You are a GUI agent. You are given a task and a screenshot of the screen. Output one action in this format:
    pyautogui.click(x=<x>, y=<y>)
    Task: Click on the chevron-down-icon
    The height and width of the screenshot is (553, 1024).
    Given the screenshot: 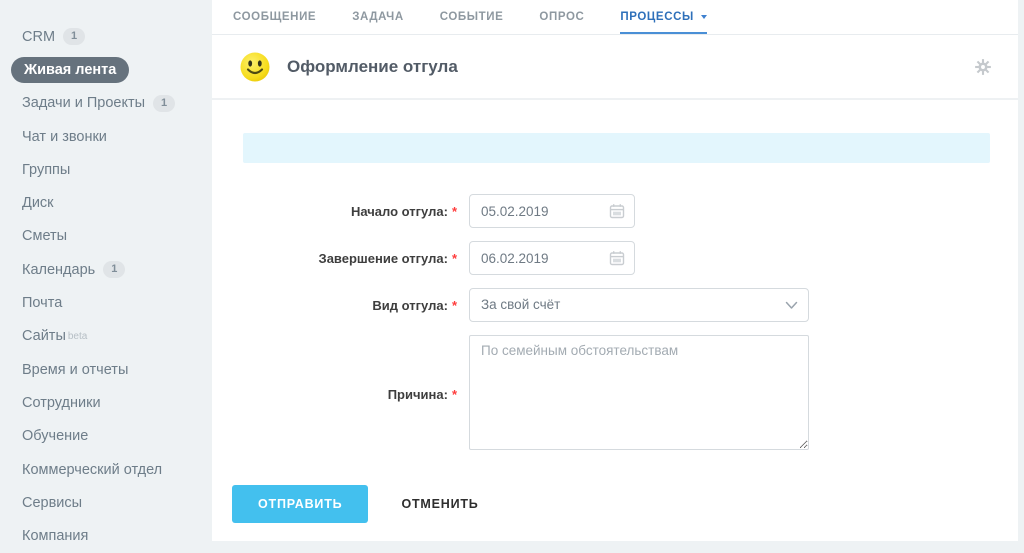 What is the action you would take?
    pyautogui.click(x=703, y=17)
    